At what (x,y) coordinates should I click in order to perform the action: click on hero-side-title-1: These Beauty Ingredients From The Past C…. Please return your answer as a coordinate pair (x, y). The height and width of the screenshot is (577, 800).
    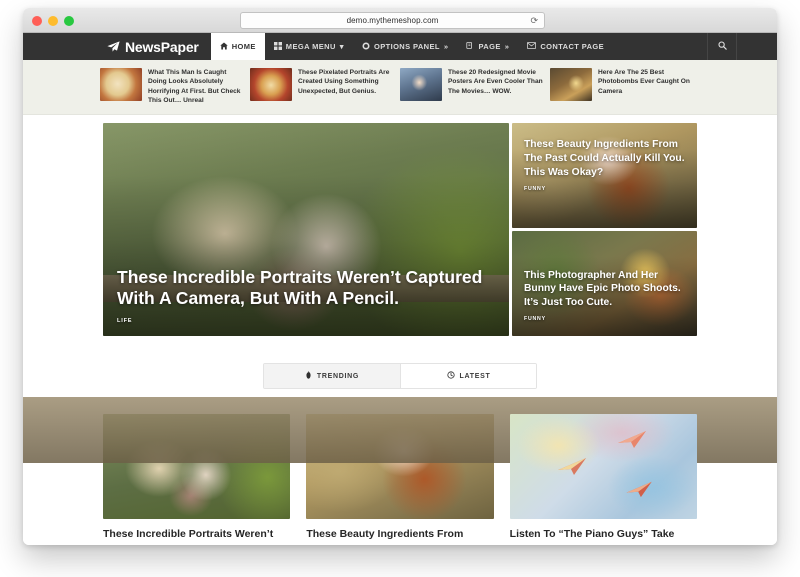
    Looking at the image, I should click on (604, 158).